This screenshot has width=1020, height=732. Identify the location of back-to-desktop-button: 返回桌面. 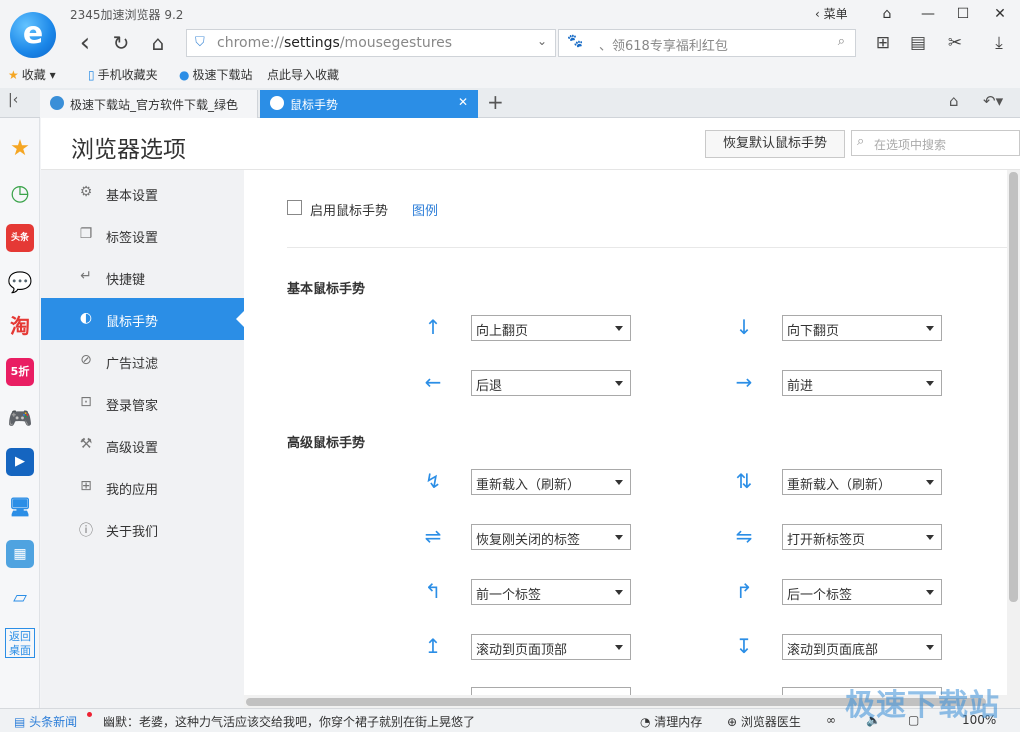
(20, 643).